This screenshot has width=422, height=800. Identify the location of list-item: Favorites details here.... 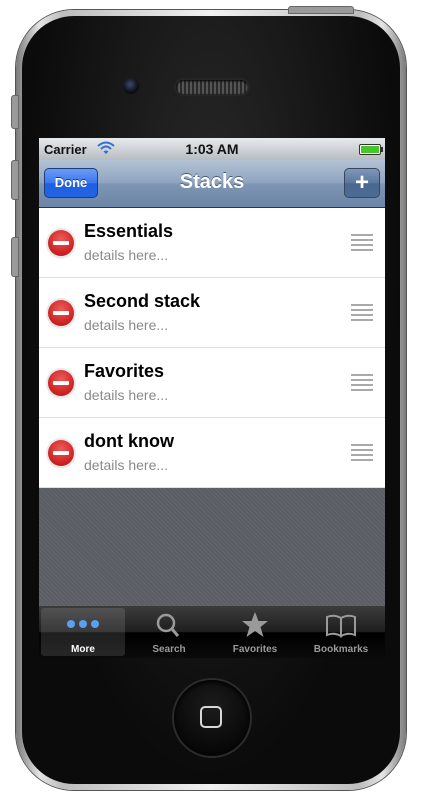
(212, 383).